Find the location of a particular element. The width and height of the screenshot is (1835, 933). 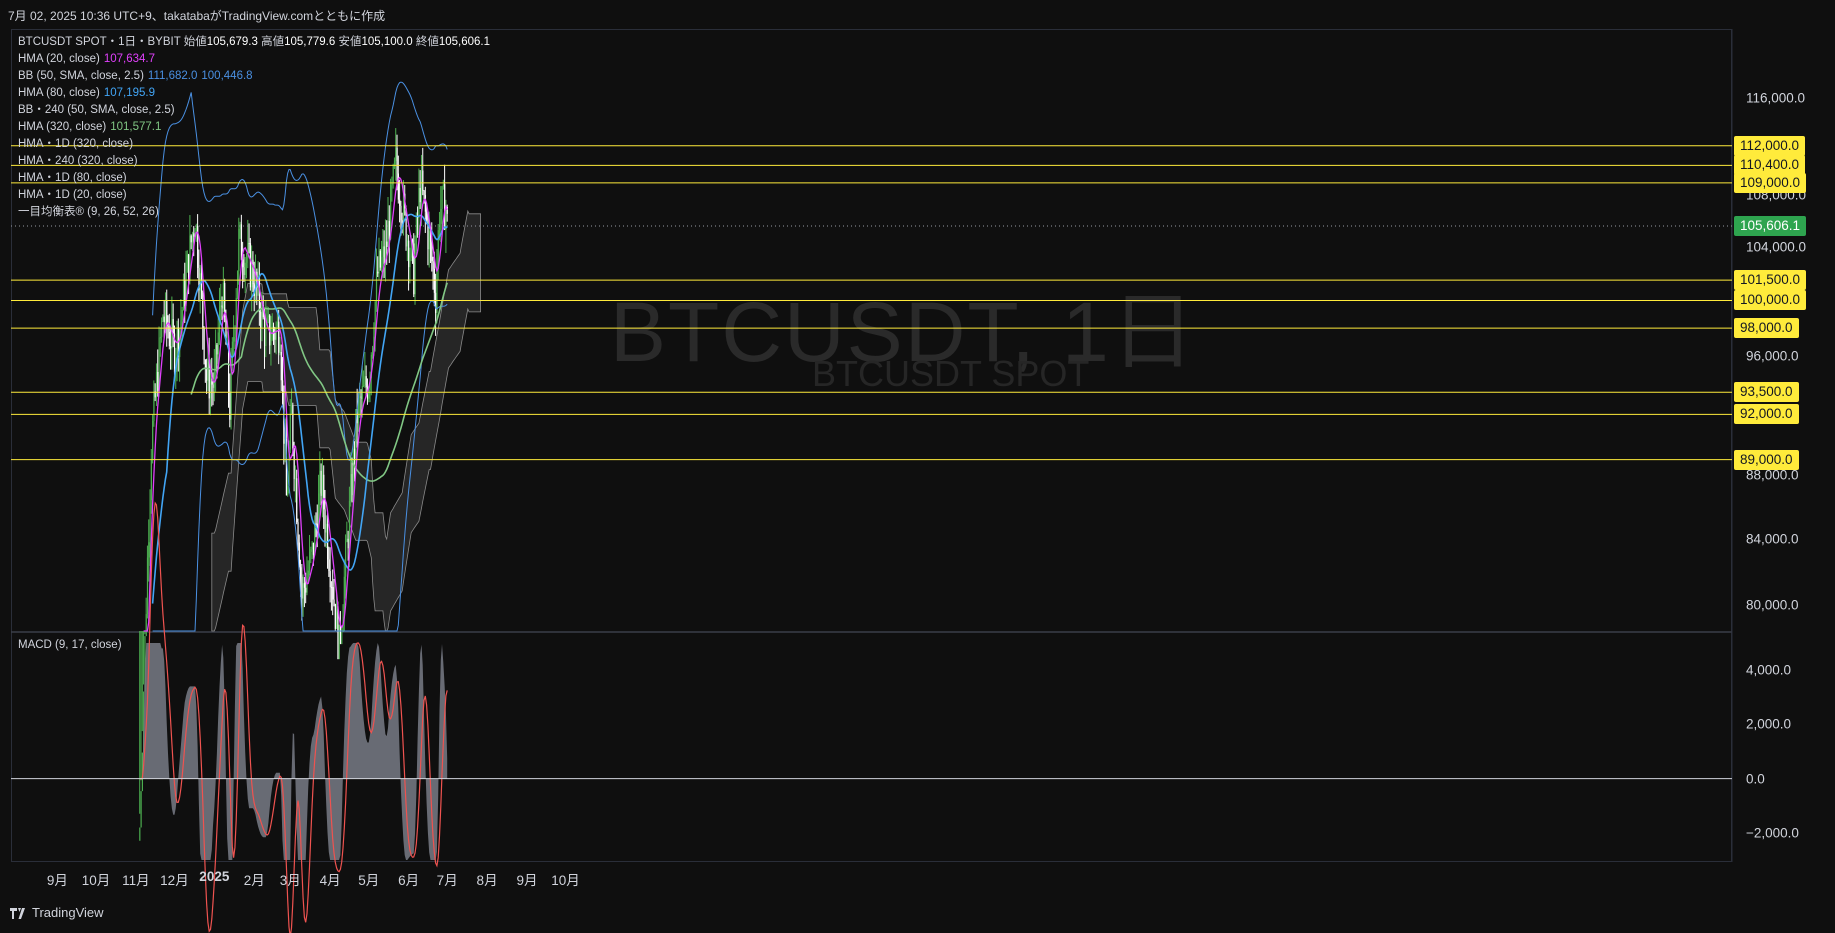

indicator-name: HMA (20, close) is located at coordinates (59, 59).